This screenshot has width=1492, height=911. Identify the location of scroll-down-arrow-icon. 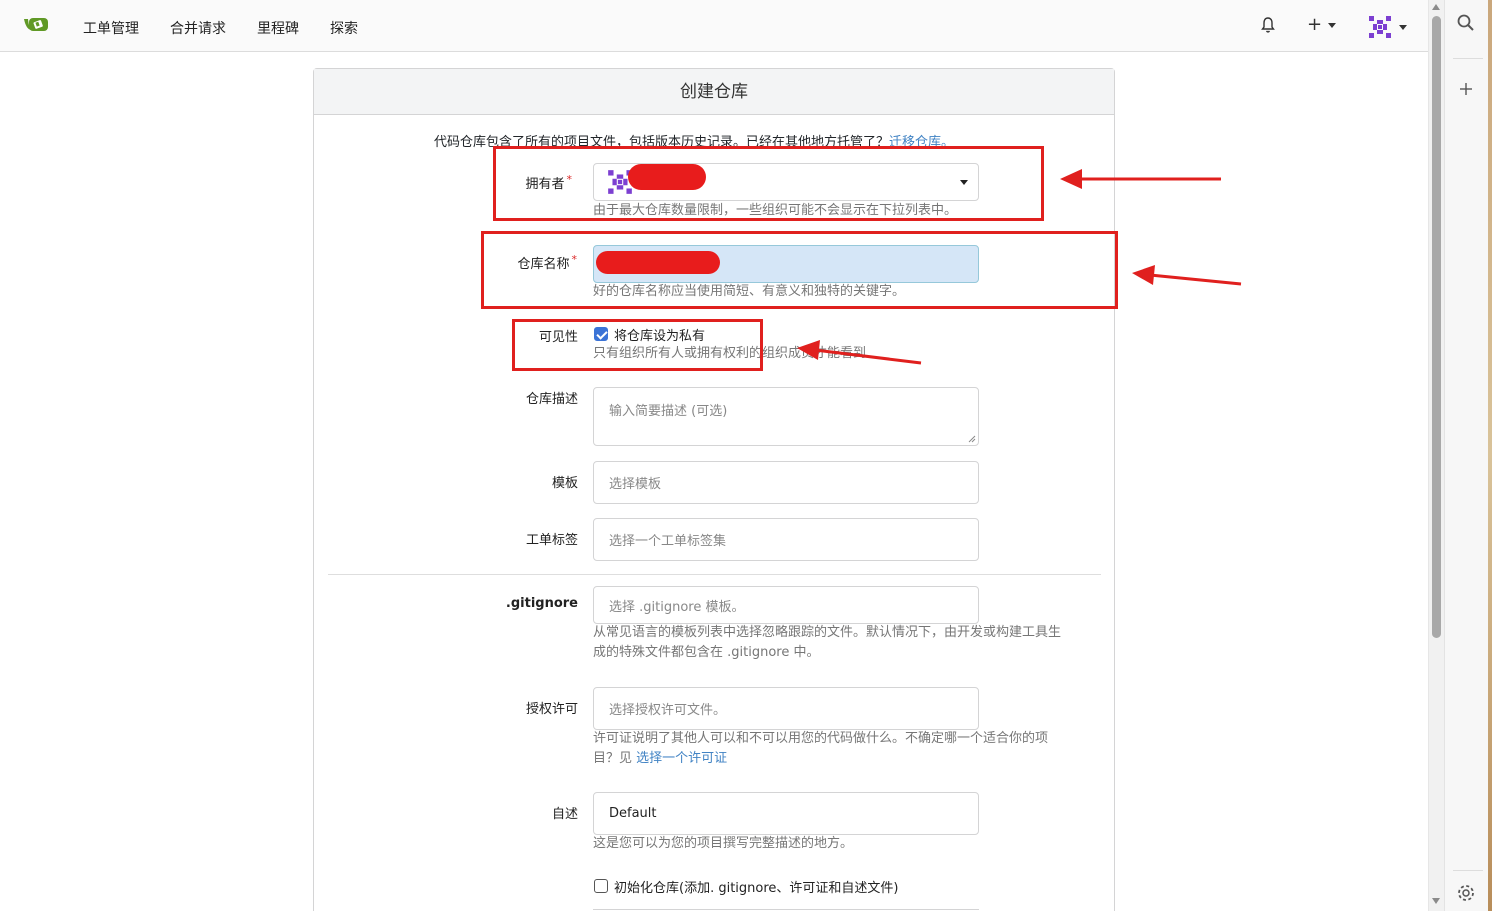
(1436, 901).